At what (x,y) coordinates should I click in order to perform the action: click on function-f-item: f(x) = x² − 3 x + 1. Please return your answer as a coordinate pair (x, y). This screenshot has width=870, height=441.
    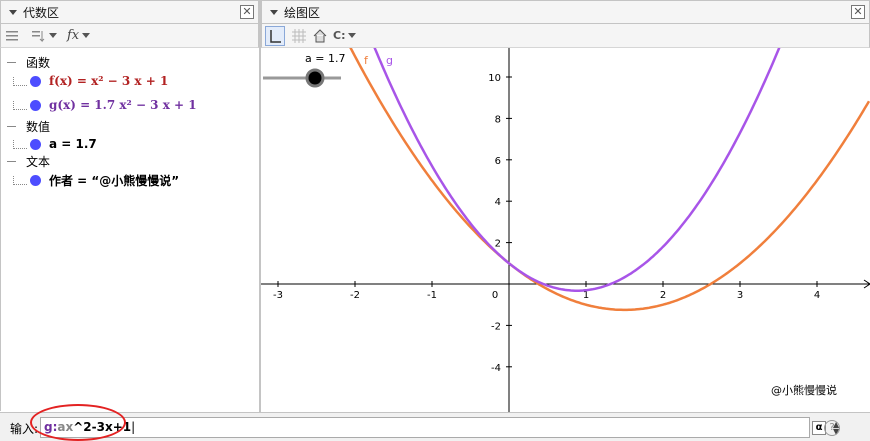
    Looking at the image, I should click on (84, 81).